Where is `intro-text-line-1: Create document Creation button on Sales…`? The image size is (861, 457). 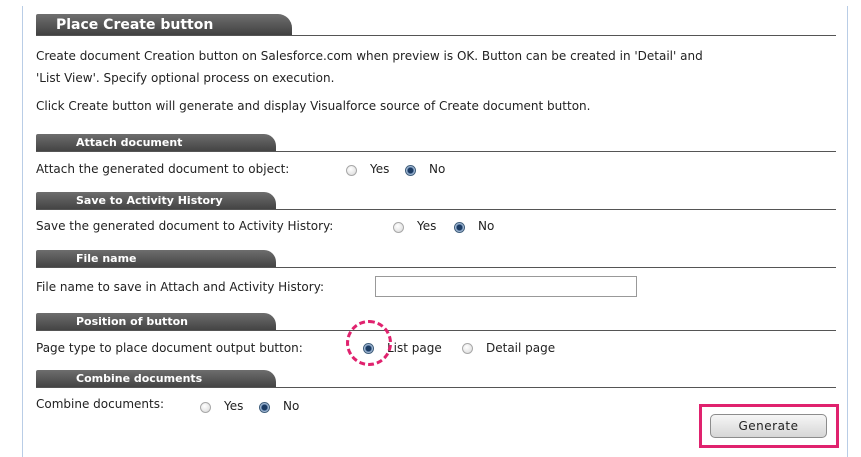
intro-text-line-1: Create document Creation button on Sales… is located at coordinates (369, 56).